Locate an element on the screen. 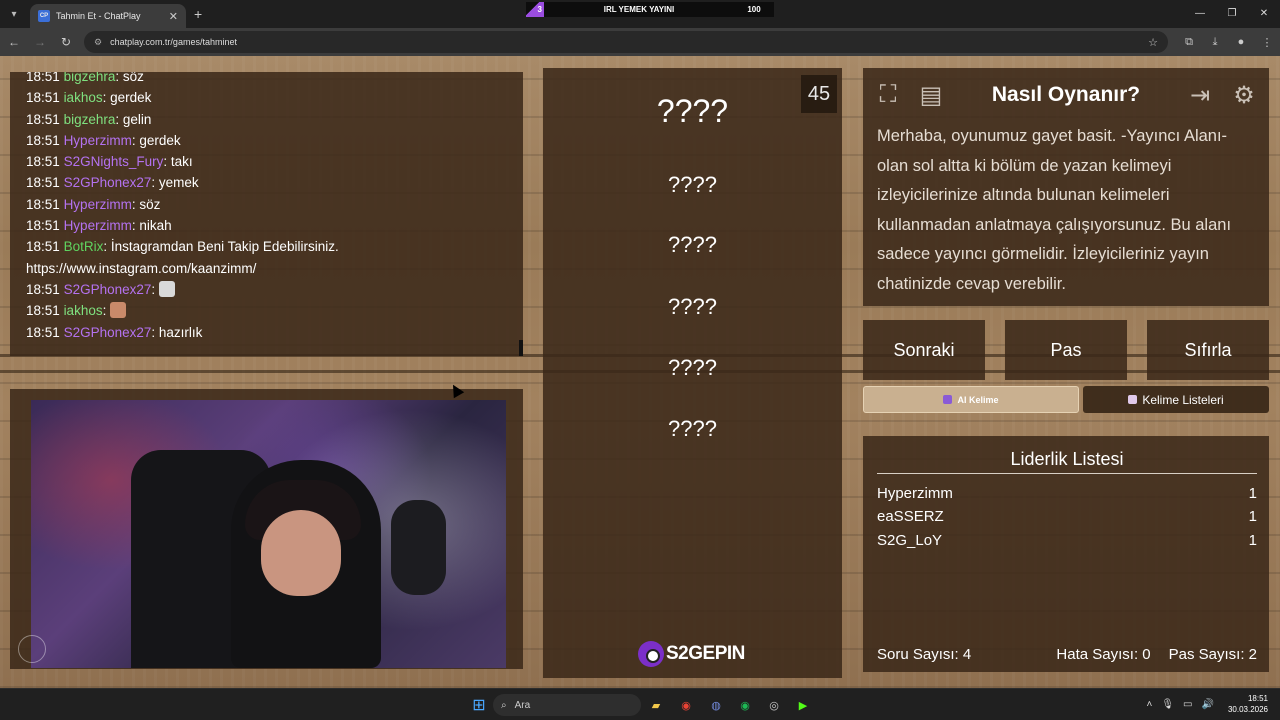 This screenshot has width=1280, height=720. leader-name: S2G_LoY is located at coordinates (910, 540).